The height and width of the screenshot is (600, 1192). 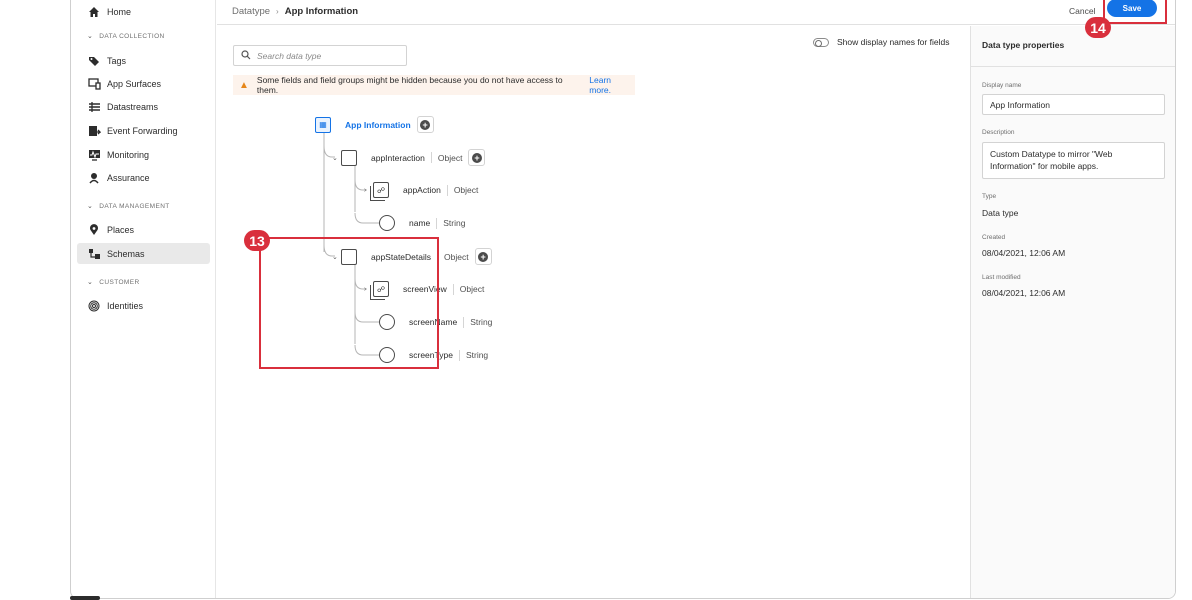 I want to click on section-heading-data-collection: ⌄ DATA COLLECTION, so click(x=126, y=36).